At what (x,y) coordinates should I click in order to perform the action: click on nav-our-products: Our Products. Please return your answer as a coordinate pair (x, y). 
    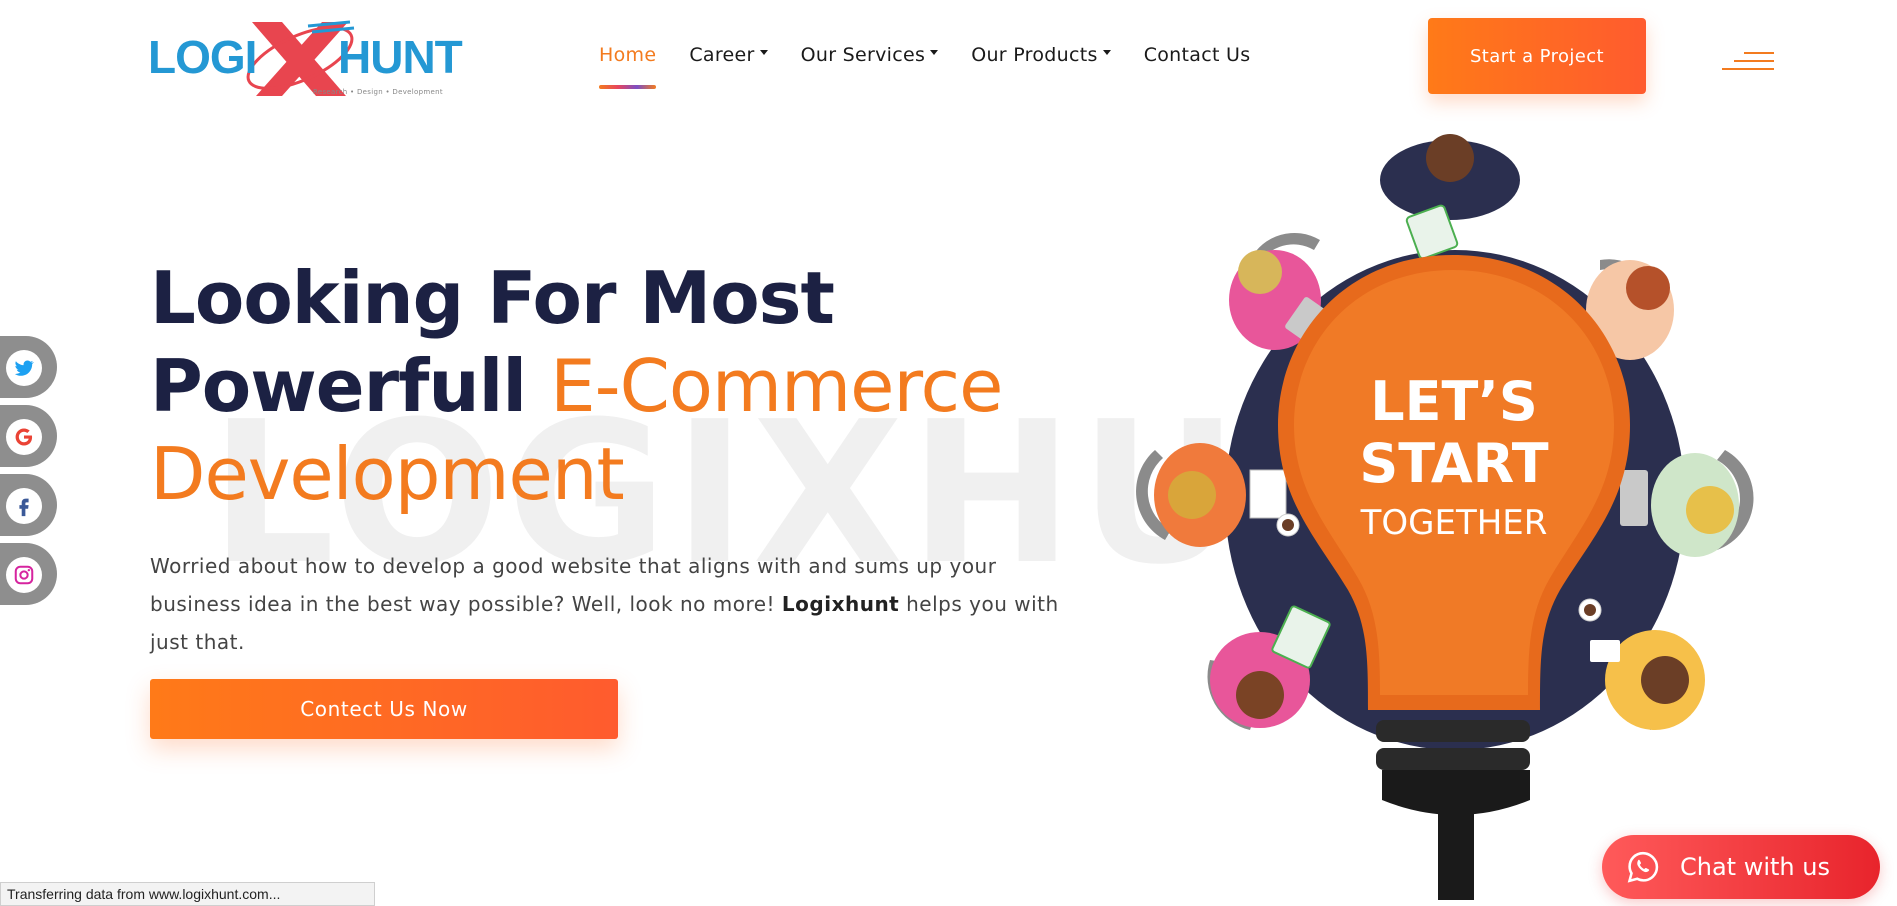
    Looking at the image, I should click on (1041, 55).